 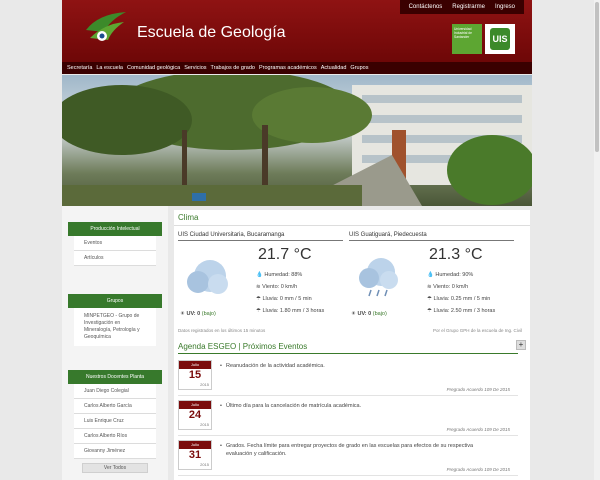 I want to click on temperature: 21.3 °C, so click(x=456, y=254).